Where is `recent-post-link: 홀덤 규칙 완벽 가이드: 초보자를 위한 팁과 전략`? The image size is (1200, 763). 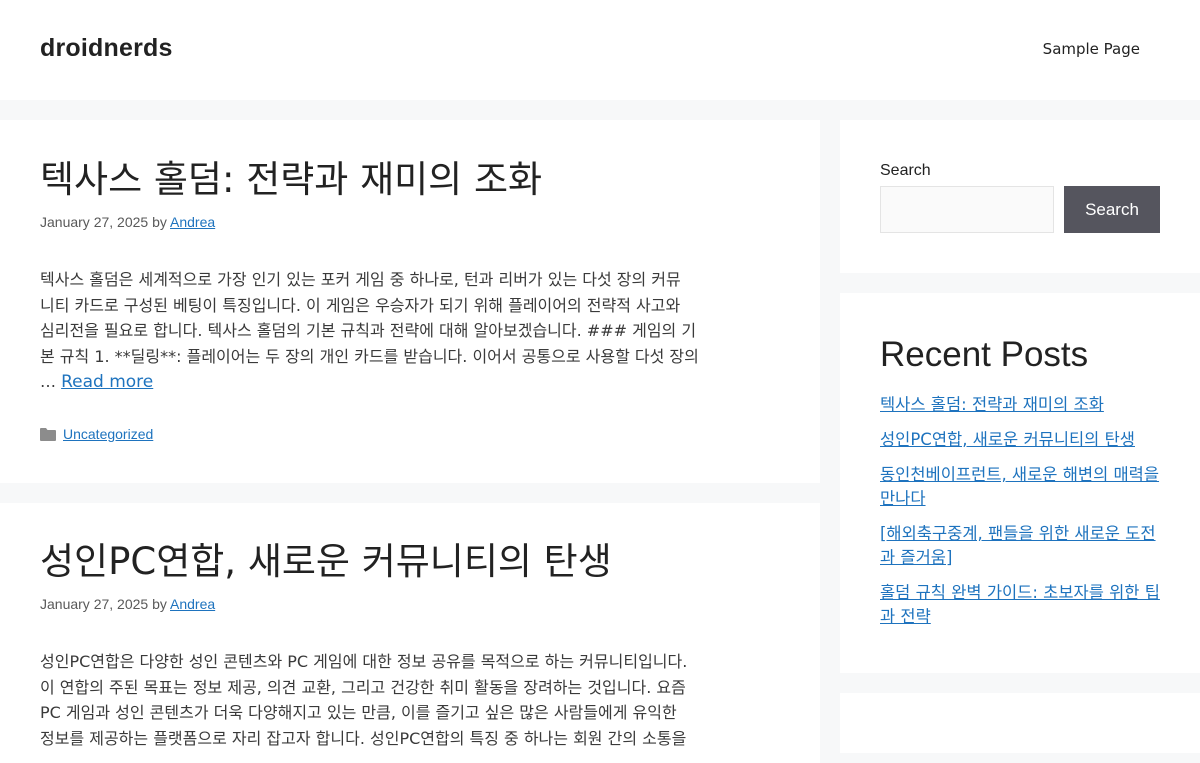 recent-post-link: 홀덤 규칙 완벽 가이드: 초보자를 위한 팁과 전략 is located at coordinates (1020, 604).